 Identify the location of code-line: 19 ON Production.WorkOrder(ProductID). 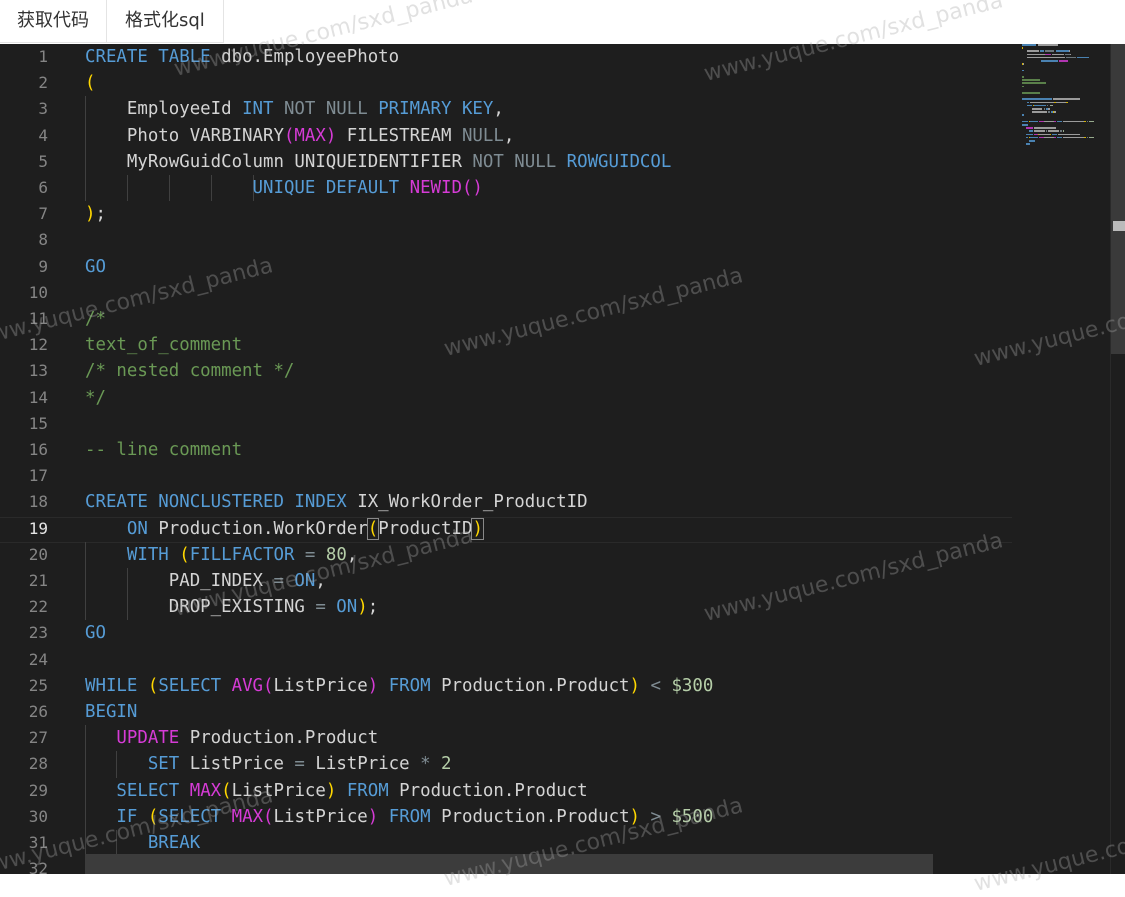
(510, 529).